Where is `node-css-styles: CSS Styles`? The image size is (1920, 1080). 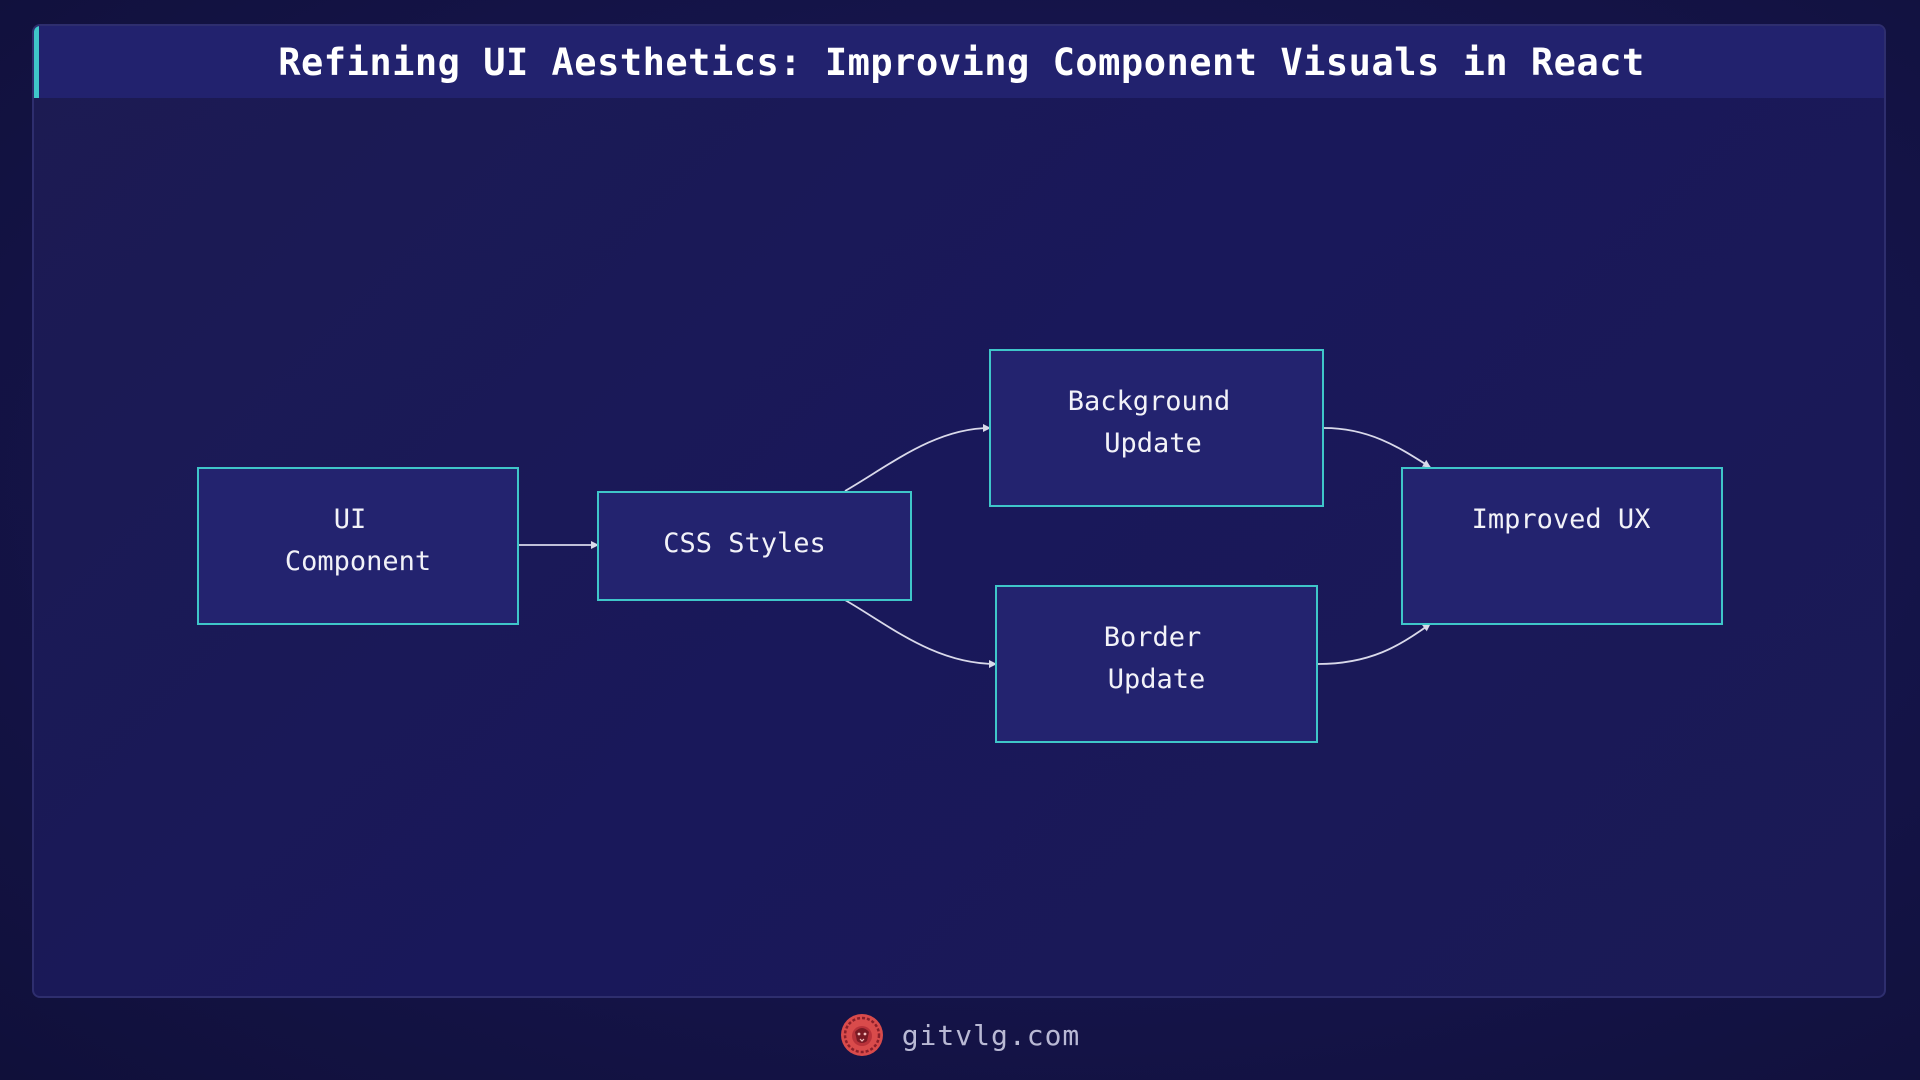 node-css-styles: CSS Styles is located at coordinates (754, 546).